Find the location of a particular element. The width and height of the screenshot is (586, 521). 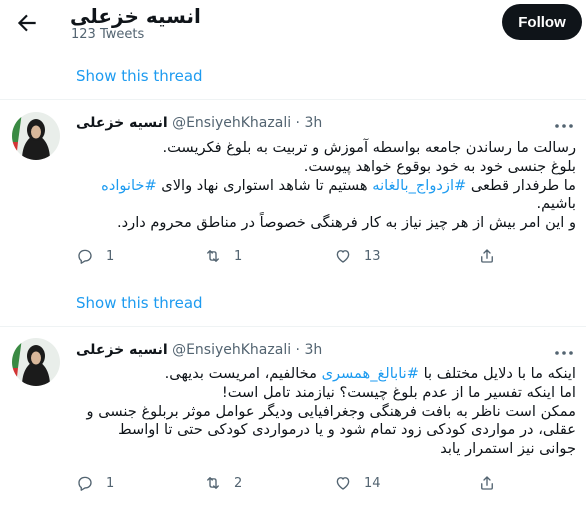

tweet-line: بلوغ جنسی خود به خود بوقوع خواهد پیوست. is located at coordinates (439, 166).